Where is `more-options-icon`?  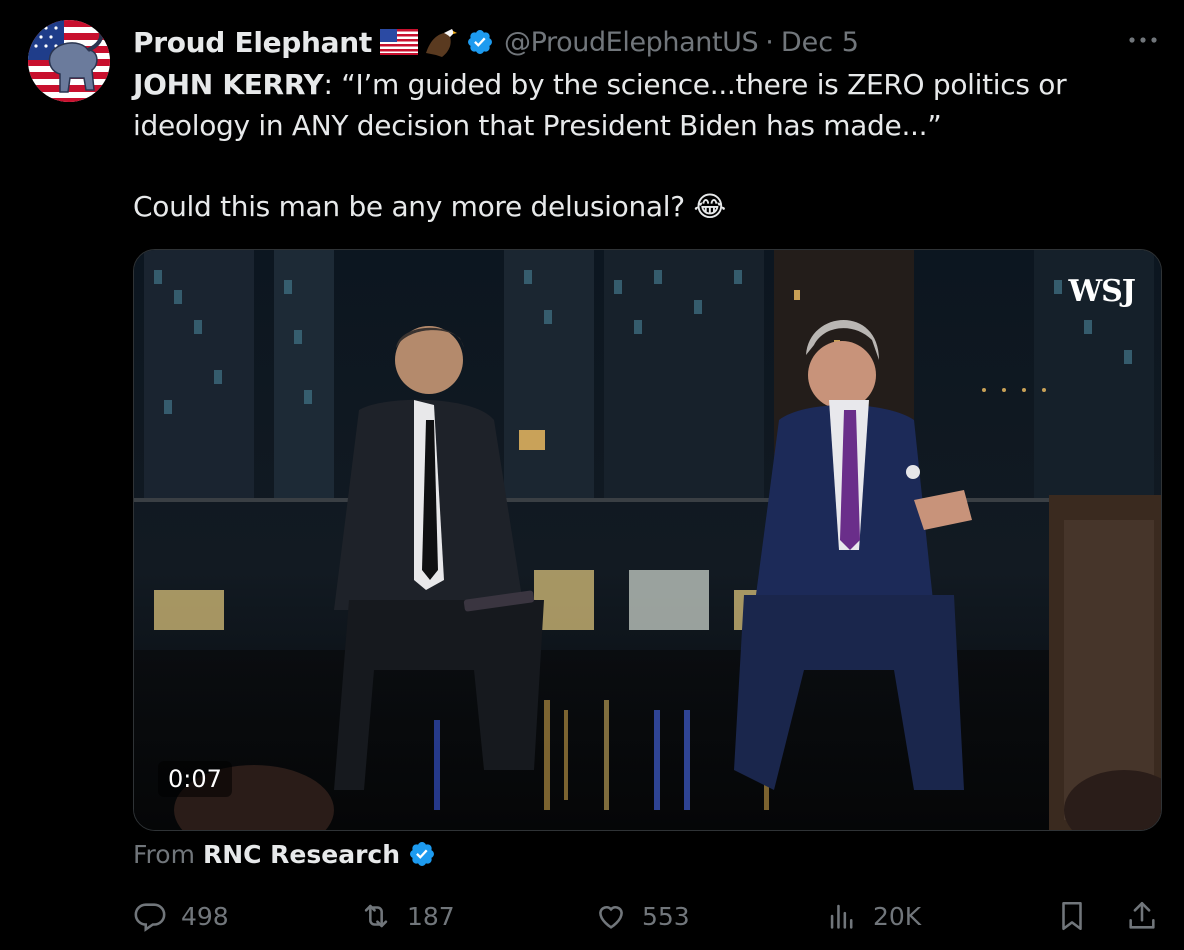
more-options-icon is located at coordinates (1143, 40).